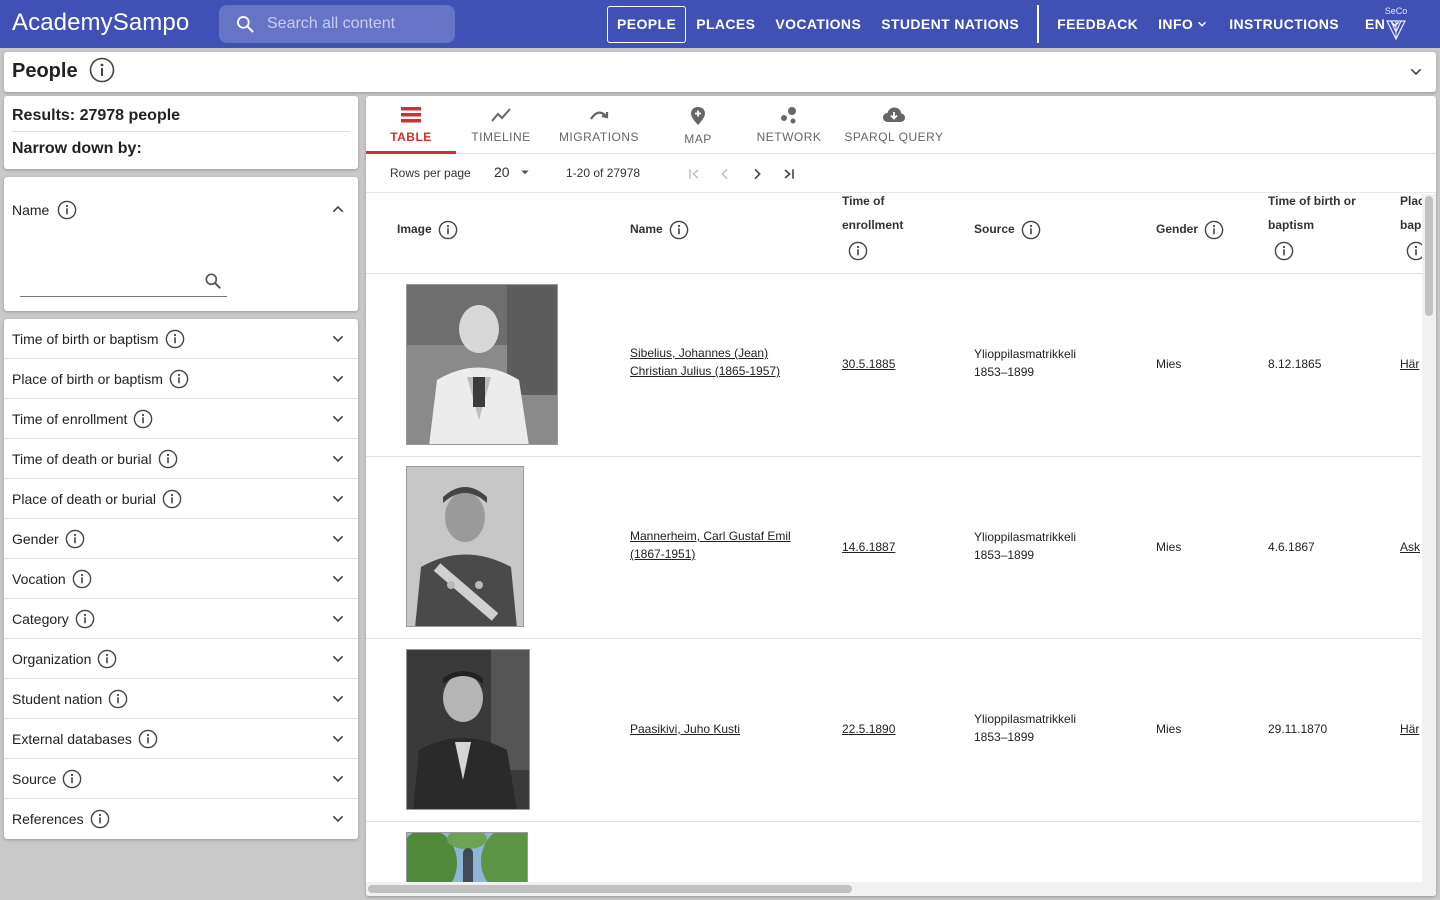  I want to click on column-header-gender: Gender, so click(1190, 229).